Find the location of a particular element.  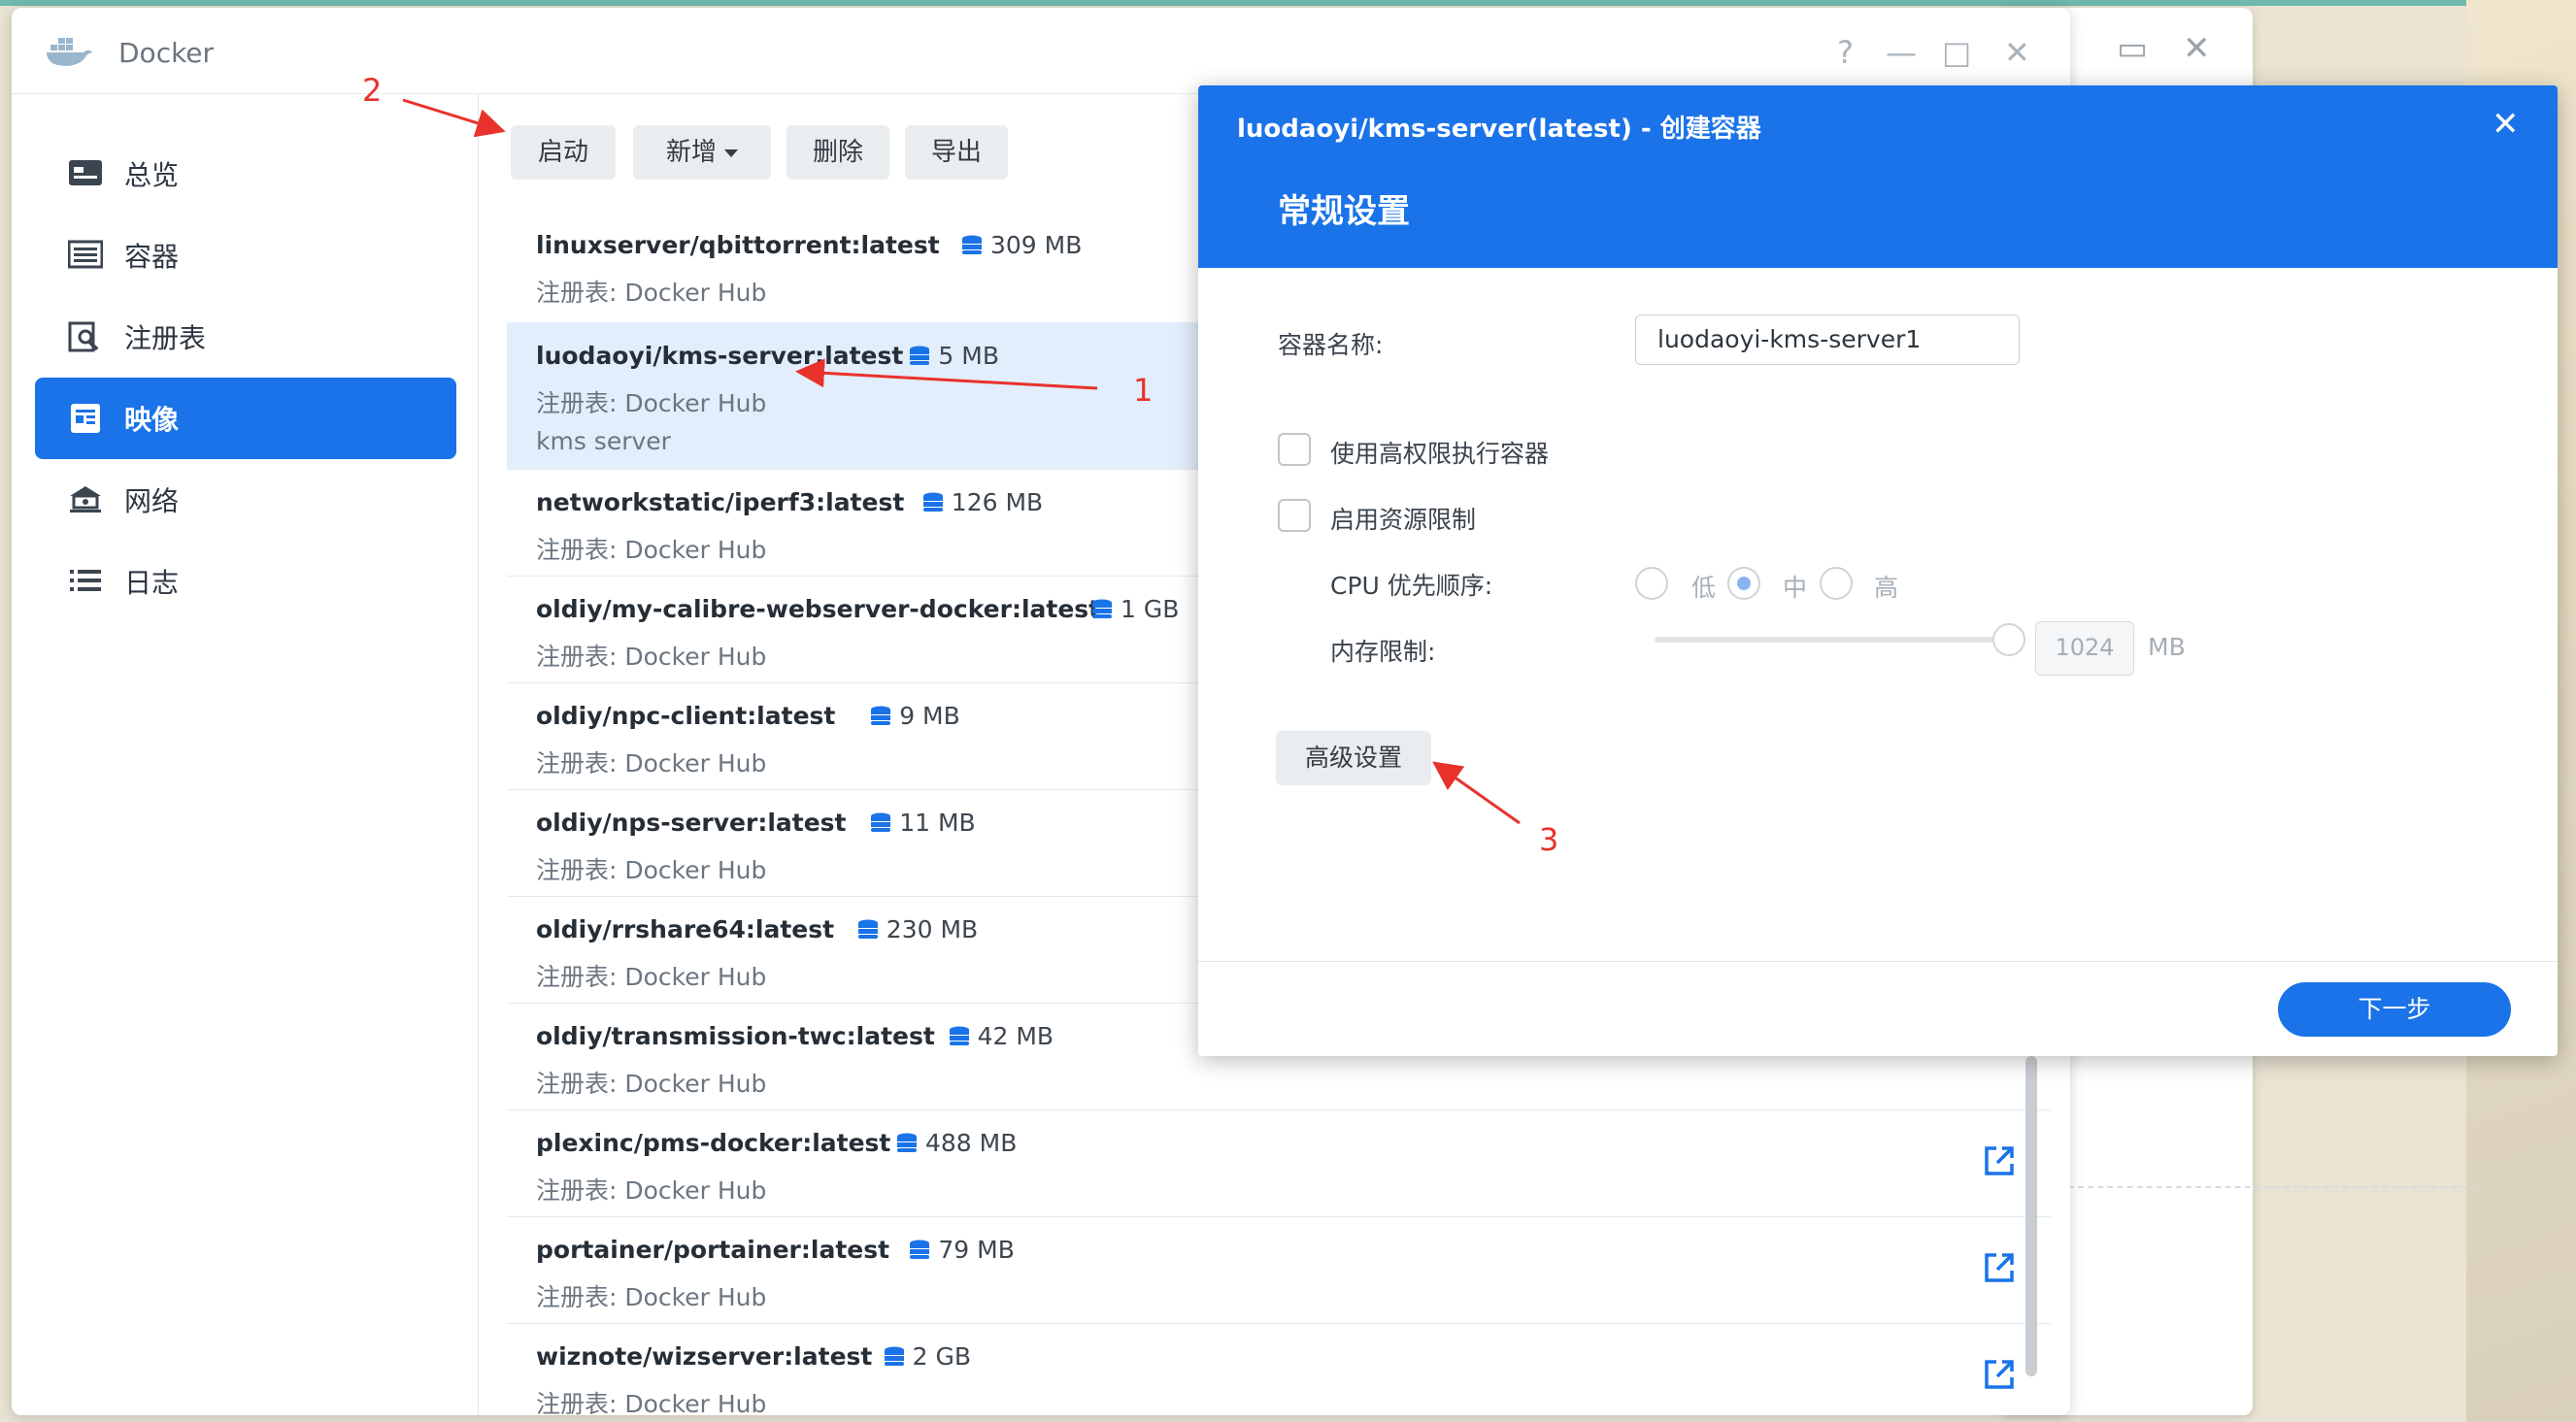

image-size: 5 MB is located at coordinates (969, 356).